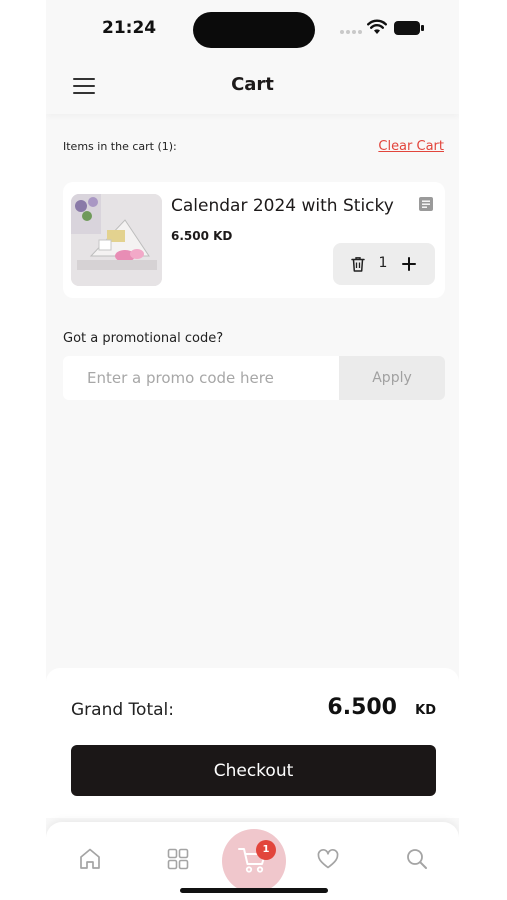 This screenshot has width=507, height=900. Describe the element at coordinates (425, 710) in the screenshot. I see `grand-total-currency: KD` at that location.